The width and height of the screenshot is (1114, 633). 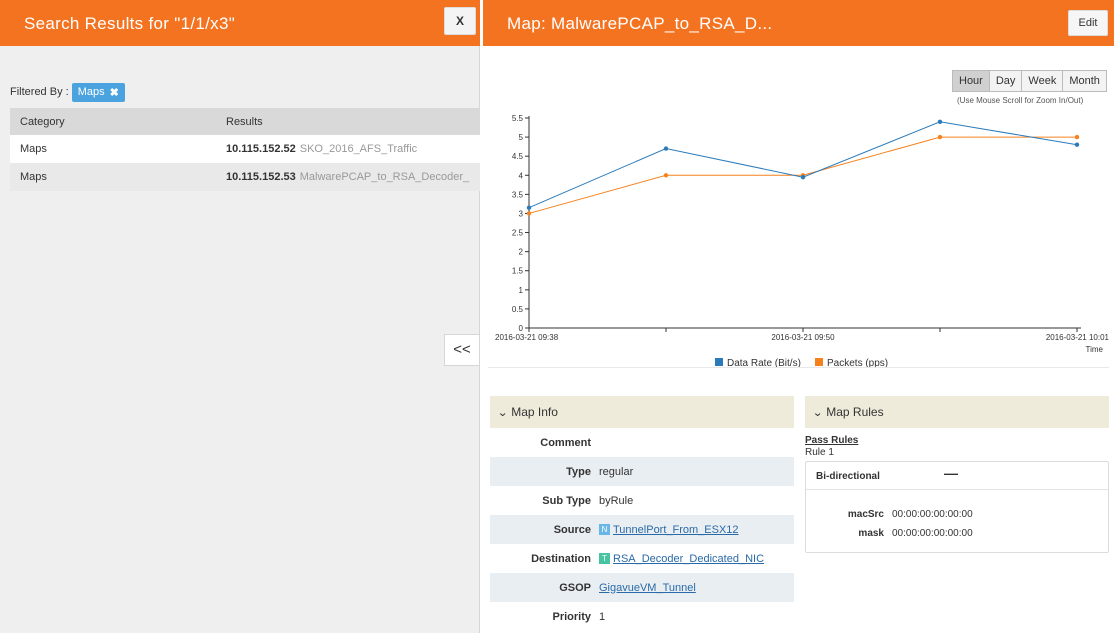 I want to click on info-row-destination: Destination T RSA_Decoder_Dedicated_NIC, so click(x=642, y=558).